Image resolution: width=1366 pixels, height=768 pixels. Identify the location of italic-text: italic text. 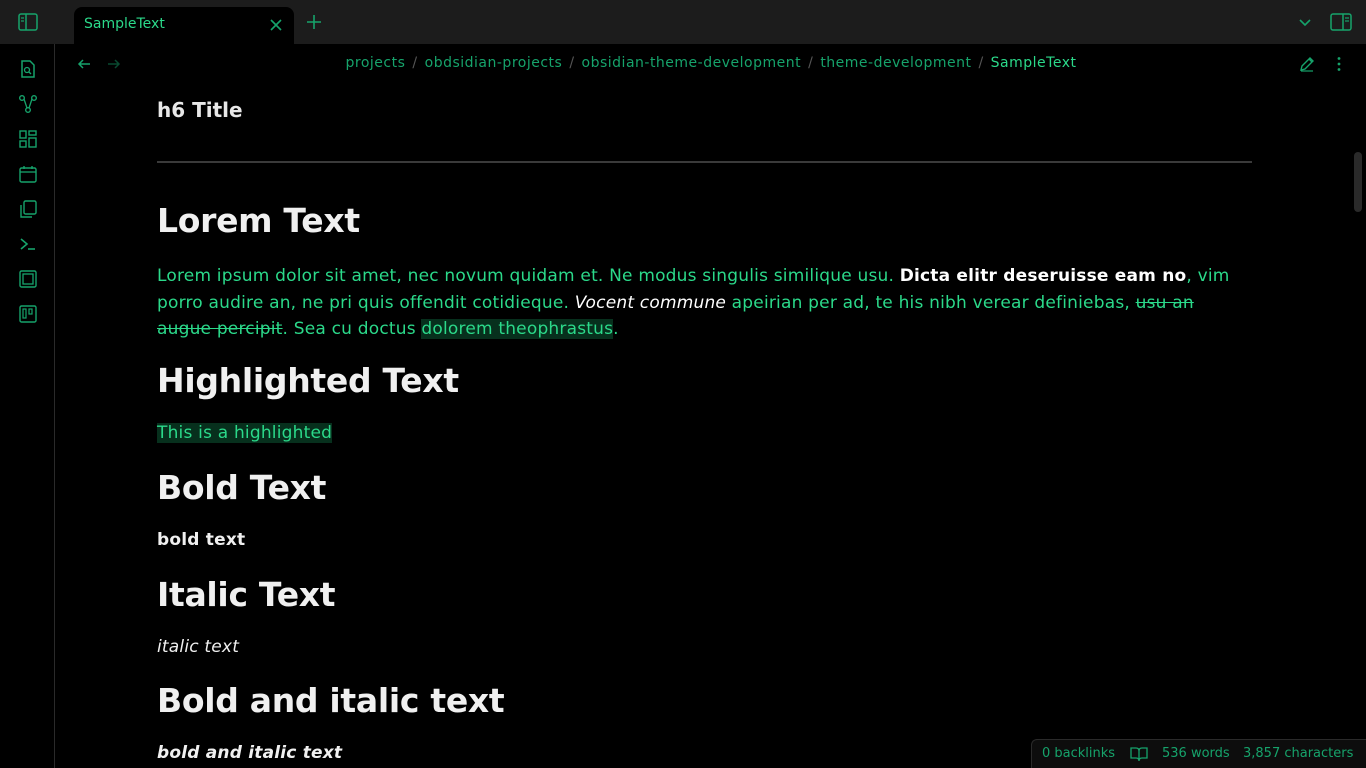
(198, 647).